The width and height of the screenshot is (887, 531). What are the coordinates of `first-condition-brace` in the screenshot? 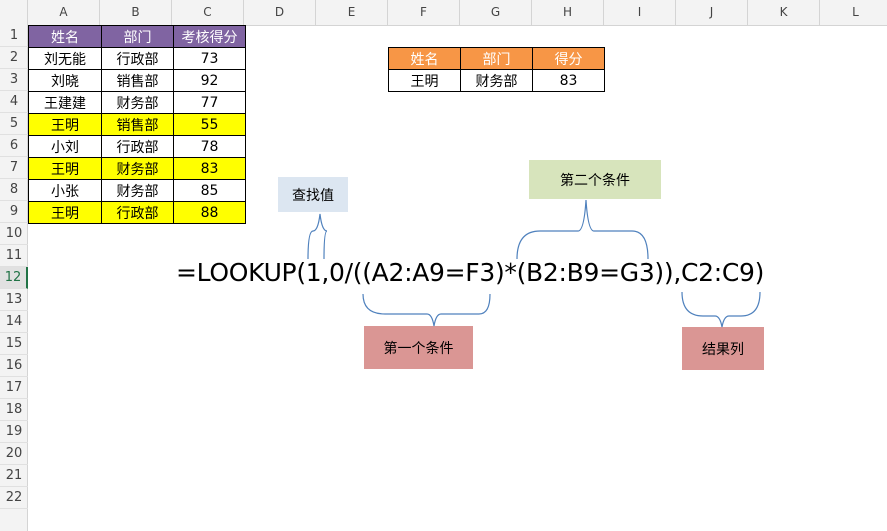 It's located at (426, 310).